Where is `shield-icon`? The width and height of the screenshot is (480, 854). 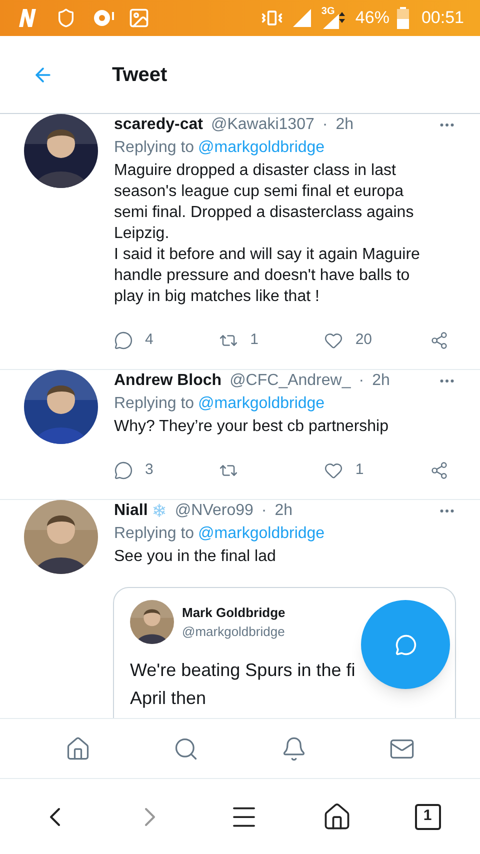 shield-icon is located at coordinates (66, 18).